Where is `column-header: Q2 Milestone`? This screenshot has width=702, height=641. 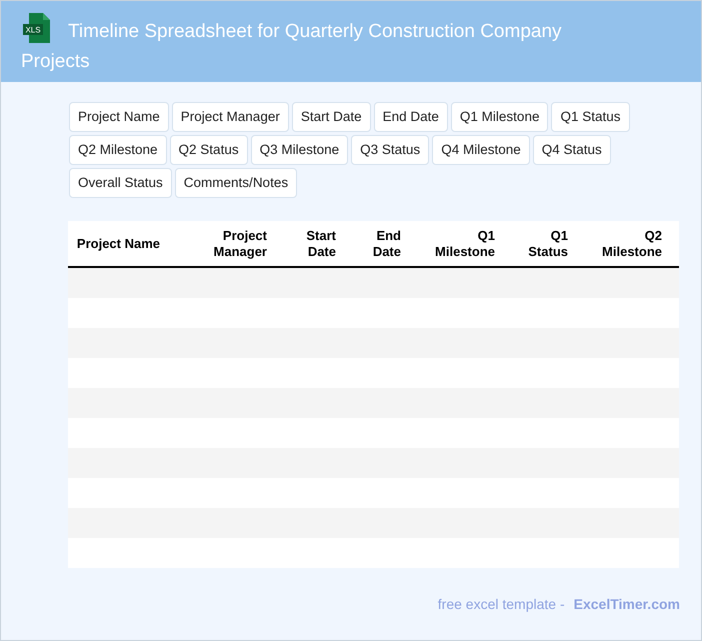 column-header: Q2 Milestone is located at coordinates (632, 244).